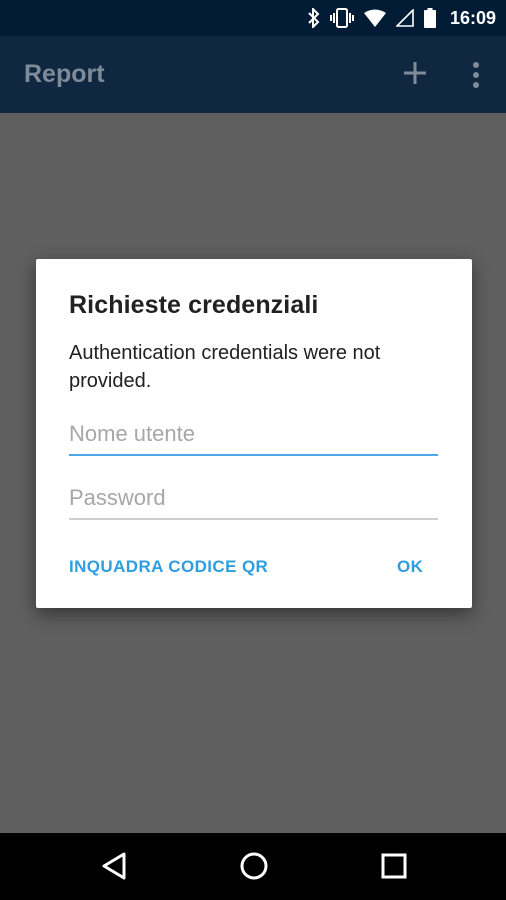 This screenshot has height=900, width=506. I want to click on scan-qr-code-button: INQUADRA CODICE QR, so click(168, 567).